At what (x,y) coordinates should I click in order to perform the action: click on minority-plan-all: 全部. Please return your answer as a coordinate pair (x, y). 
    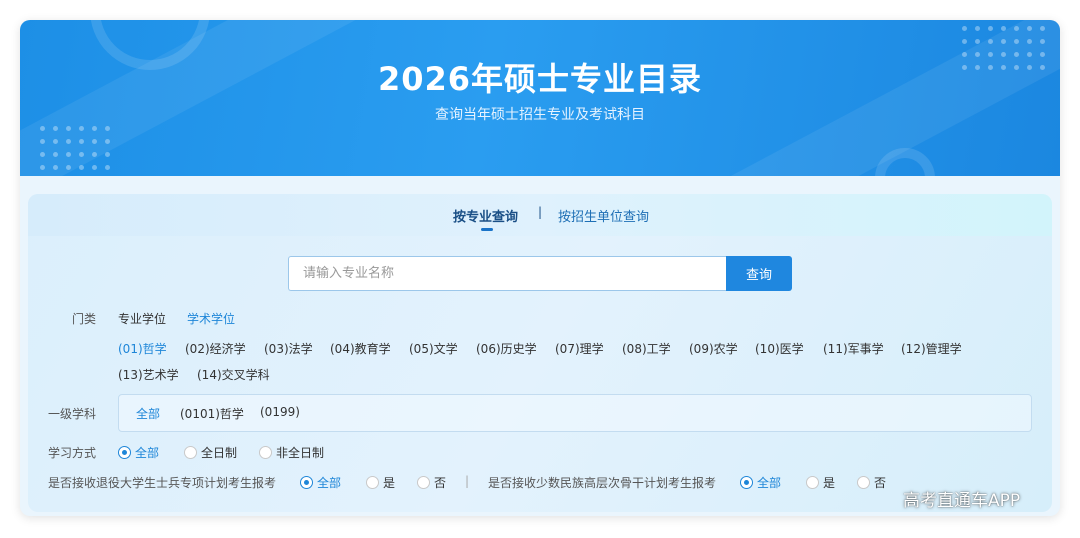
    Looking at the image, I should click on (760, 482).